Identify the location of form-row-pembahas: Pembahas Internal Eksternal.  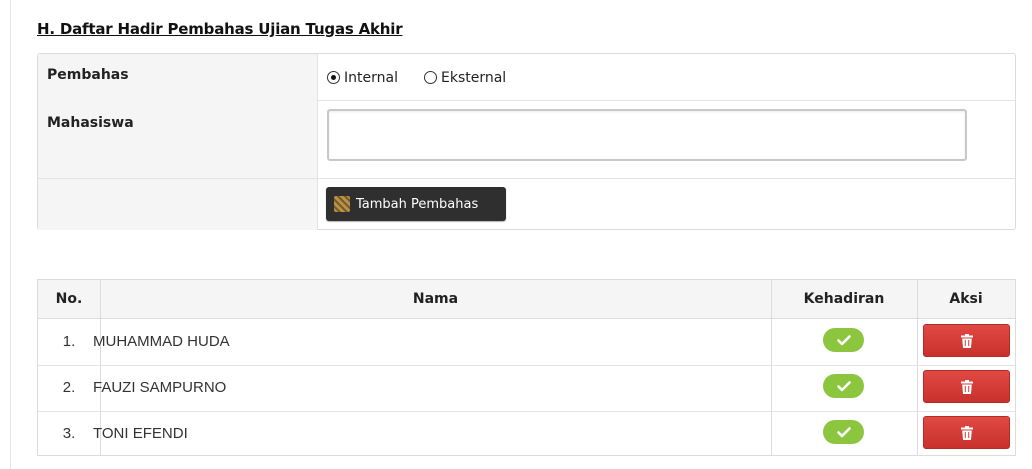
(526, 77).